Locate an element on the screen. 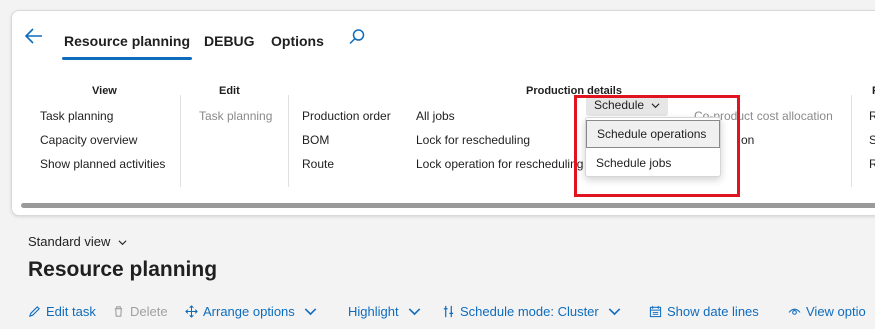 The width and height of the screenshot is (875, 329). view-show-planned-activities: Show planned activities is located at coordinates (102, 164).